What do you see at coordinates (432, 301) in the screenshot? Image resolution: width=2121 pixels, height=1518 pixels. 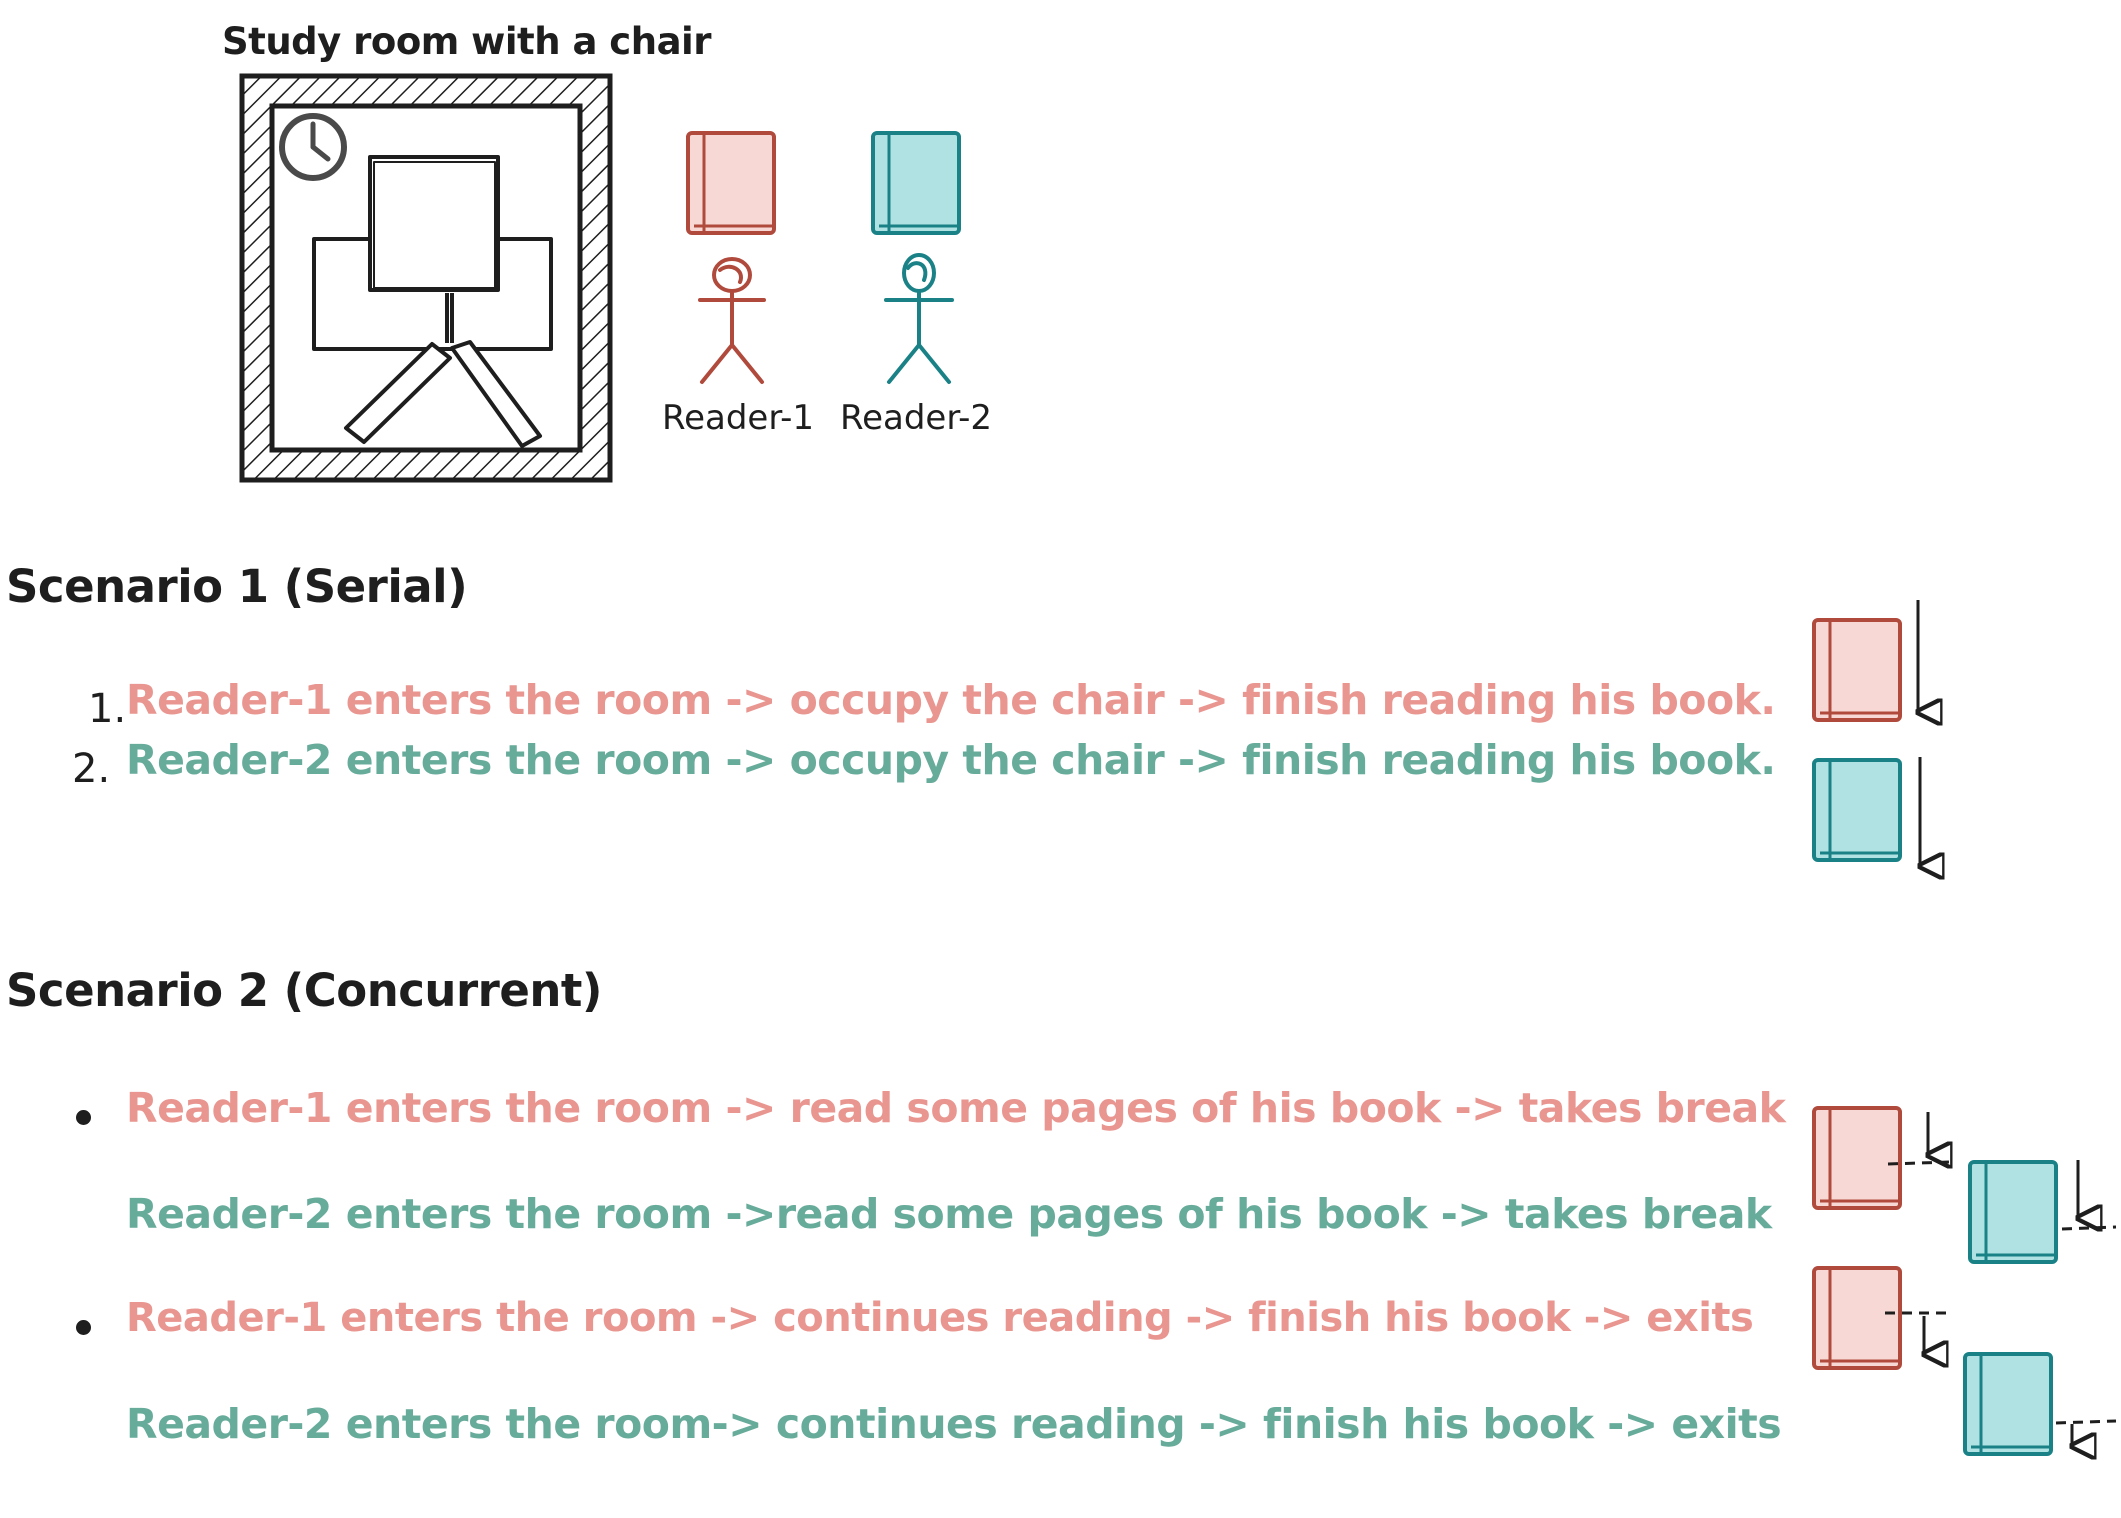 I see `chair-icon` at bounding box center [432, 301].